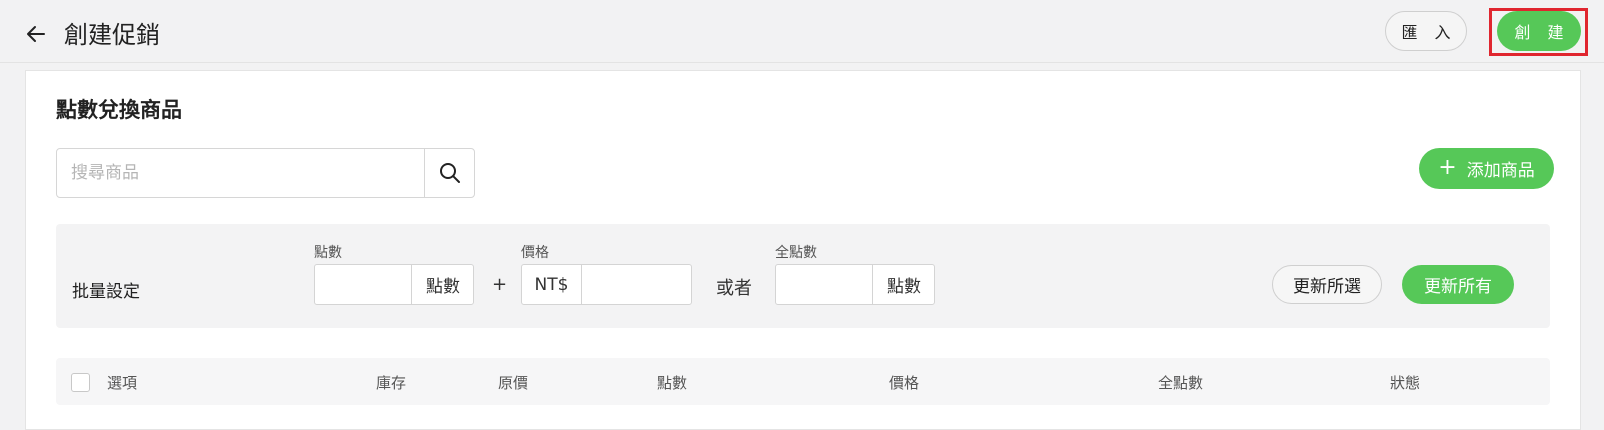 The height and width of the screenshot is (430, 1604). I want to click on column-header-points: 點數, so click(672, 383).